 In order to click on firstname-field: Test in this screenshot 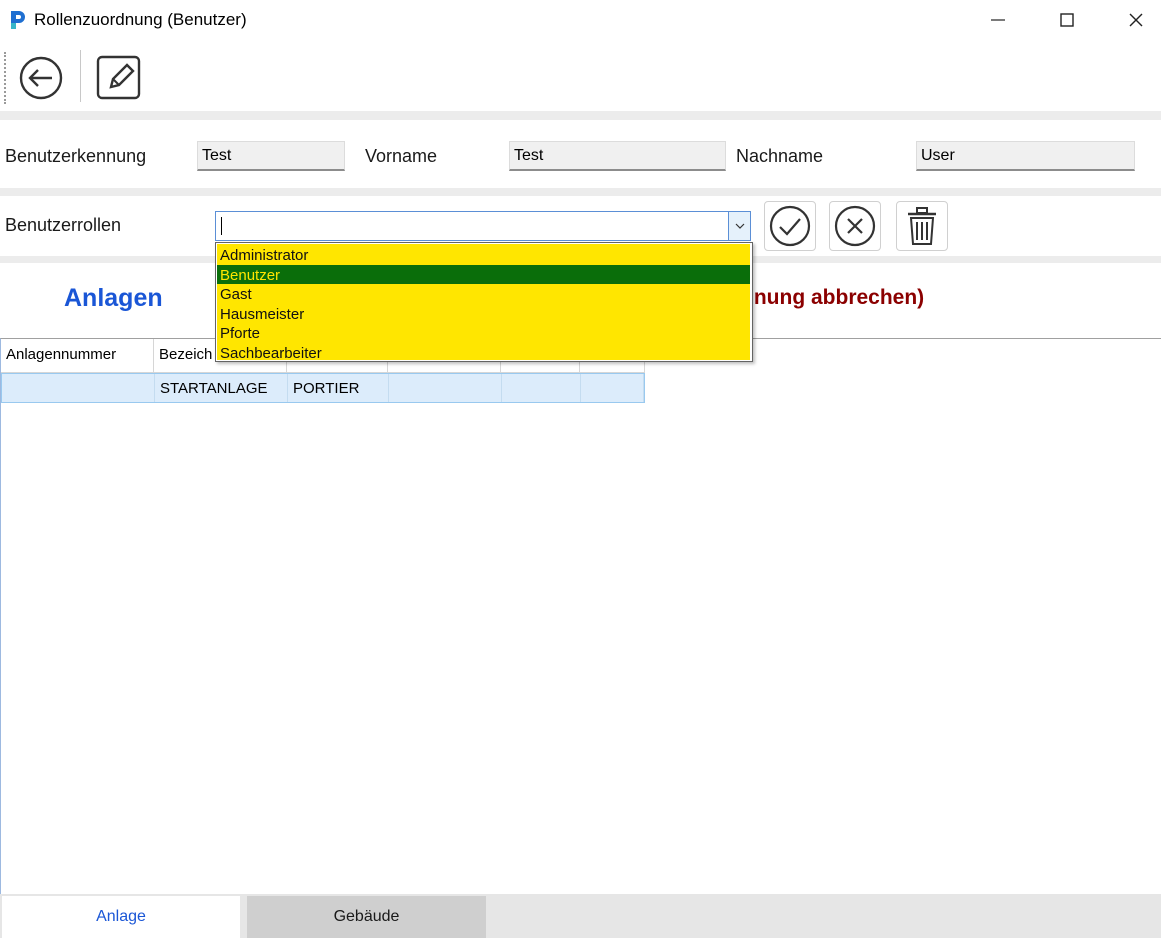, I will do `click(617, 156)`.